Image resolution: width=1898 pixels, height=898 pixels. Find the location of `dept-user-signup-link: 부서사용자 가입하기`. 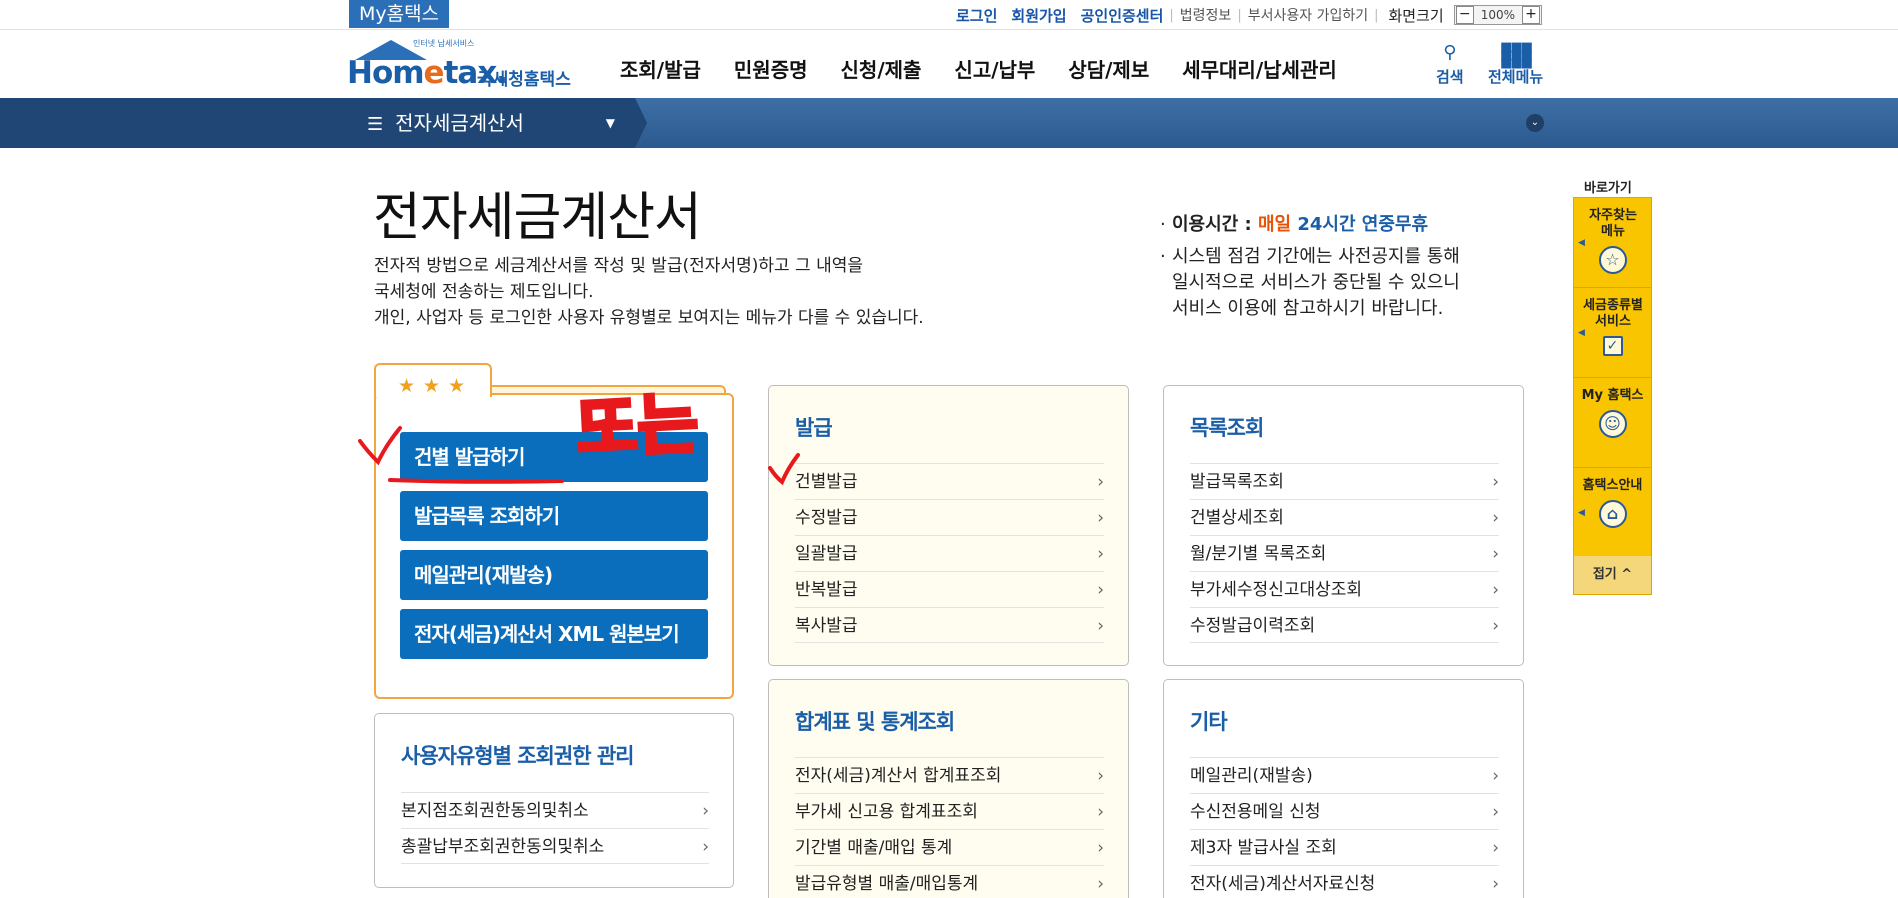

dept-user-signup-link: 부서사용자 가입하기 is located at coordinates (1308, 15).